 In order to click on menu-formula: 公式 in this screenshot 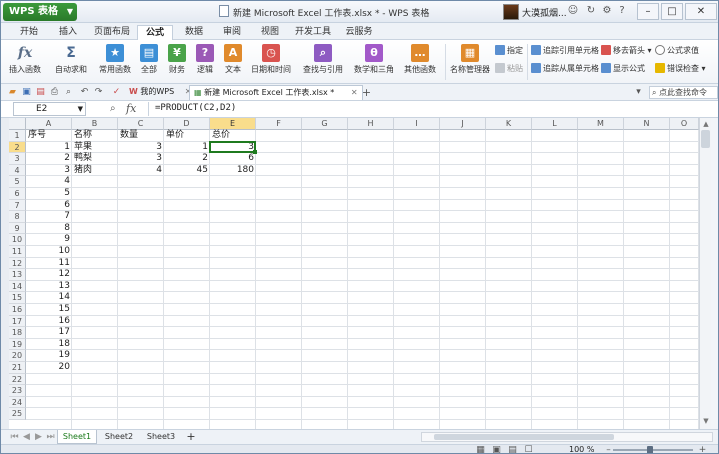, I will do `click(155, 32)`.